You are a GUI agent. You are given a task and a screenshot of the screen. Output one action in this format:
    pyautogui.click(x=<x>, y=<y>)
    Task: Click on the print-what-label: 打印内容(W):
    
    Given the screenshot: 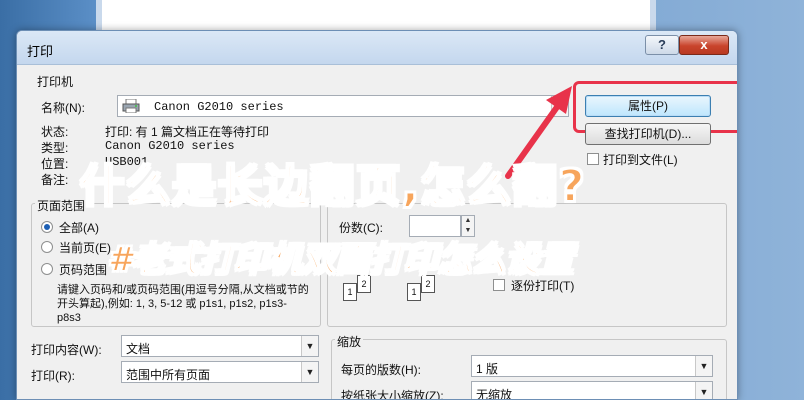 What is the action you would take?
    pyautogui.click(x=66, y=350)
    